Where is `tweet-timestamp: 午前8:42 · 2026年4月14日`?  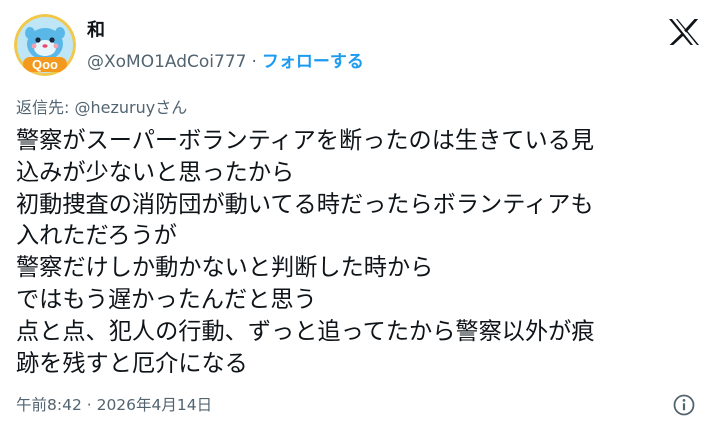 tweet-timestamp: 午前8:42 · 2026年4月14日 is located at coordinates (114, 405).